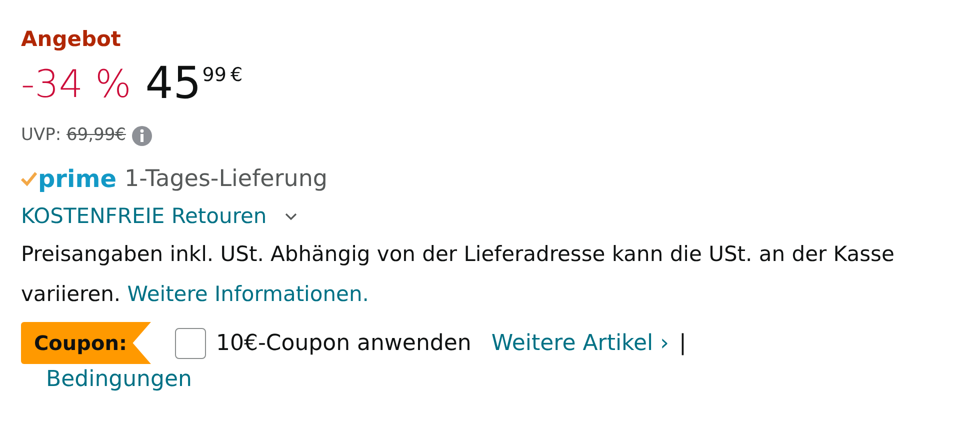  I want to click on coupon-checkbox, so click(190, 343).